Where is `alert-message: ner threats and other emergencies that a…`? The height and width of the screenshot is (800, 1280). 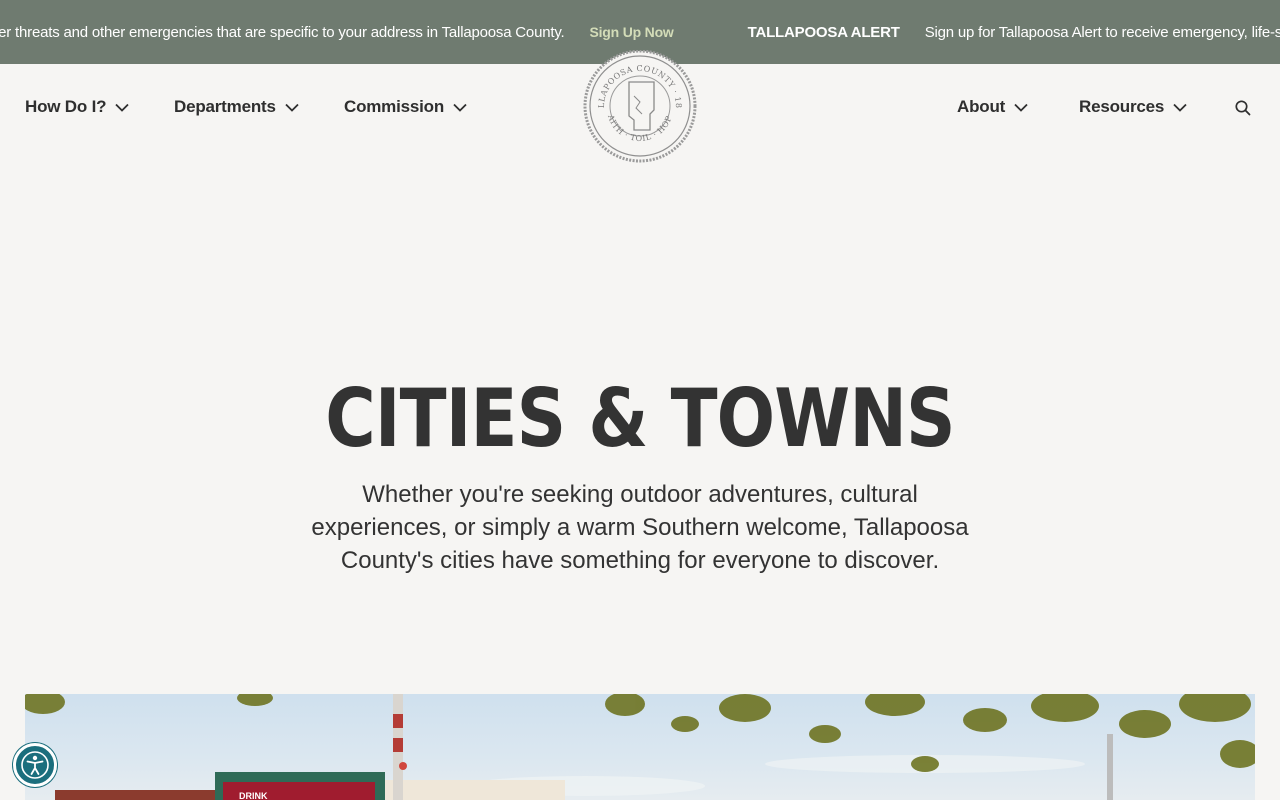
alert-message: ner threats and other emergencies that a… is located at coordinates (282, 32).